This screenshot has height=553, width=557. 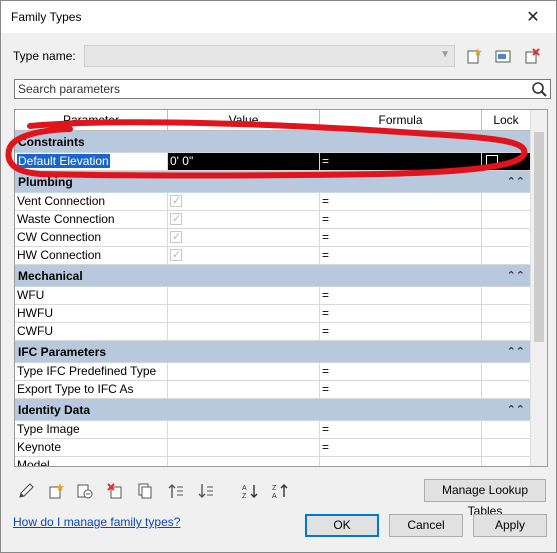 What do you see at coordinates (539, 237) in the screenshot?
I see `scrollbar-thumb` at bounding box center [539, 237].